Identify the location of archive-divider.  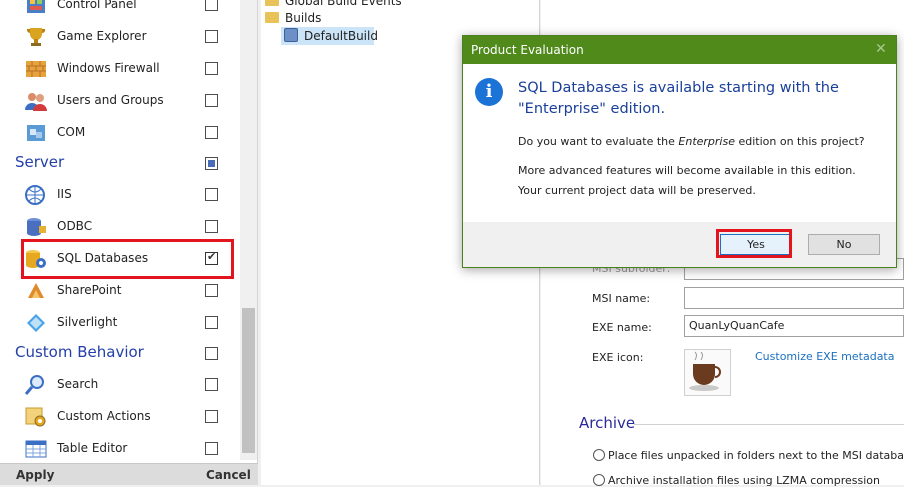
(769, 424).